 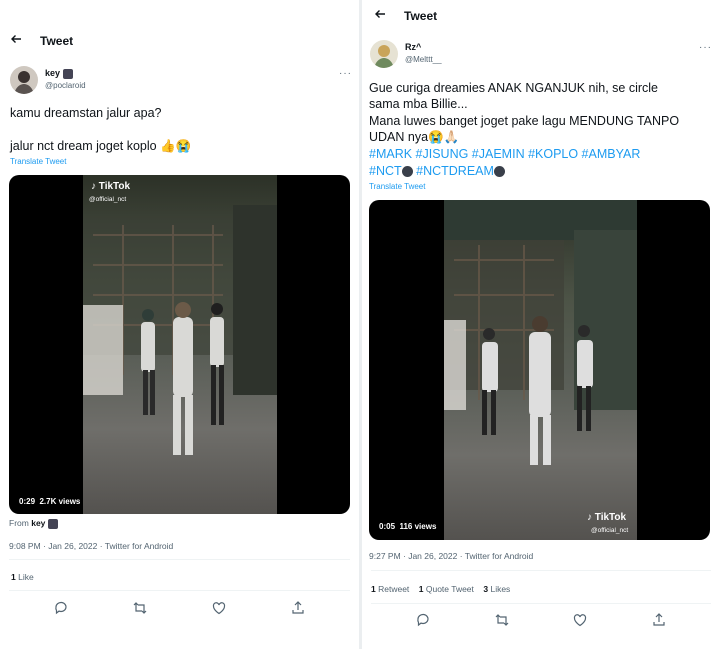 I want to click on retweet-stat: 1 Retweet, so click(x=390, y=589).